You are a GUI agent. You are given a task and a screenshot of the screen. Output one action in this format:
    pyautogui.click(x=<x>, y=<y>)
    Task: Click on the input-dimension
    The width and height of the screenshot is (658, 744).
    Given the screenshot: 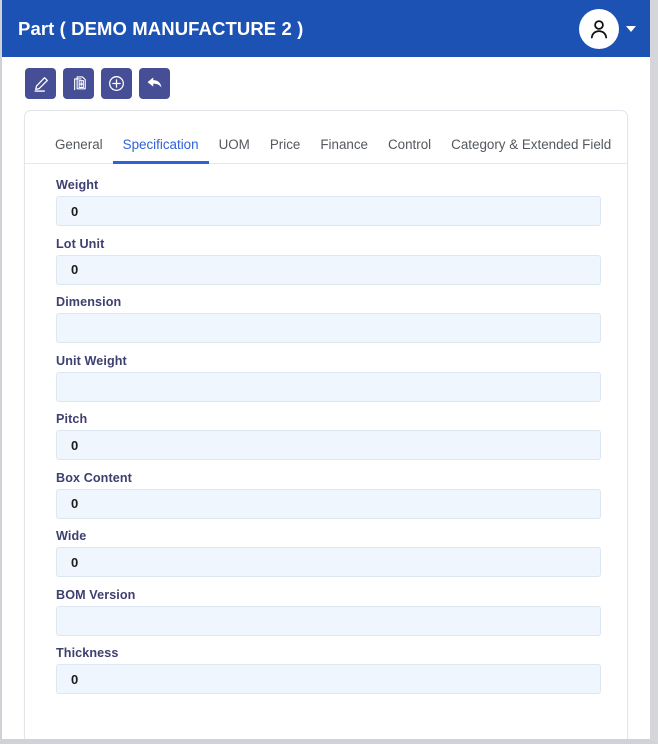 What is the action you would take?
    pyautogui.click(x=328, y=328)
    